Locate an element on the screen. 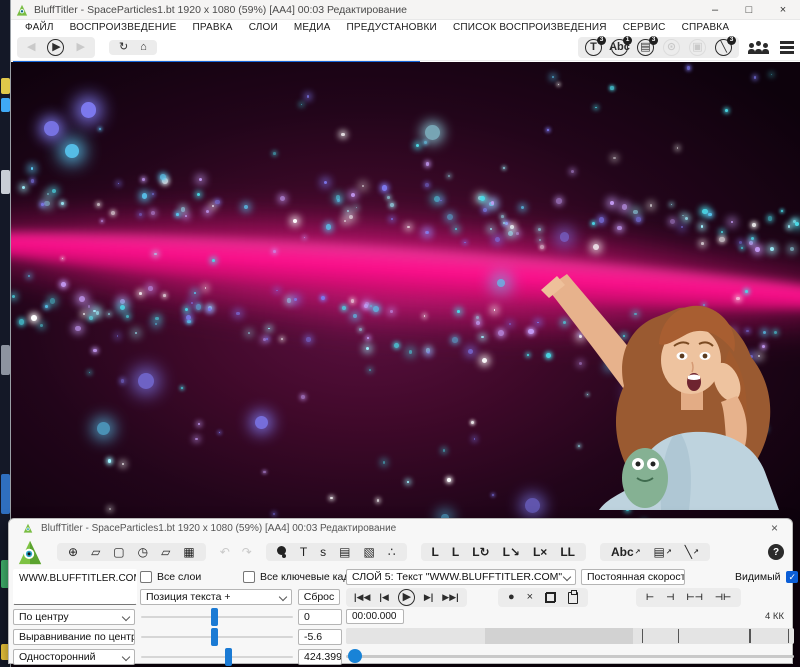  position-mode-select: По центру is located at coordinates (74, 617).